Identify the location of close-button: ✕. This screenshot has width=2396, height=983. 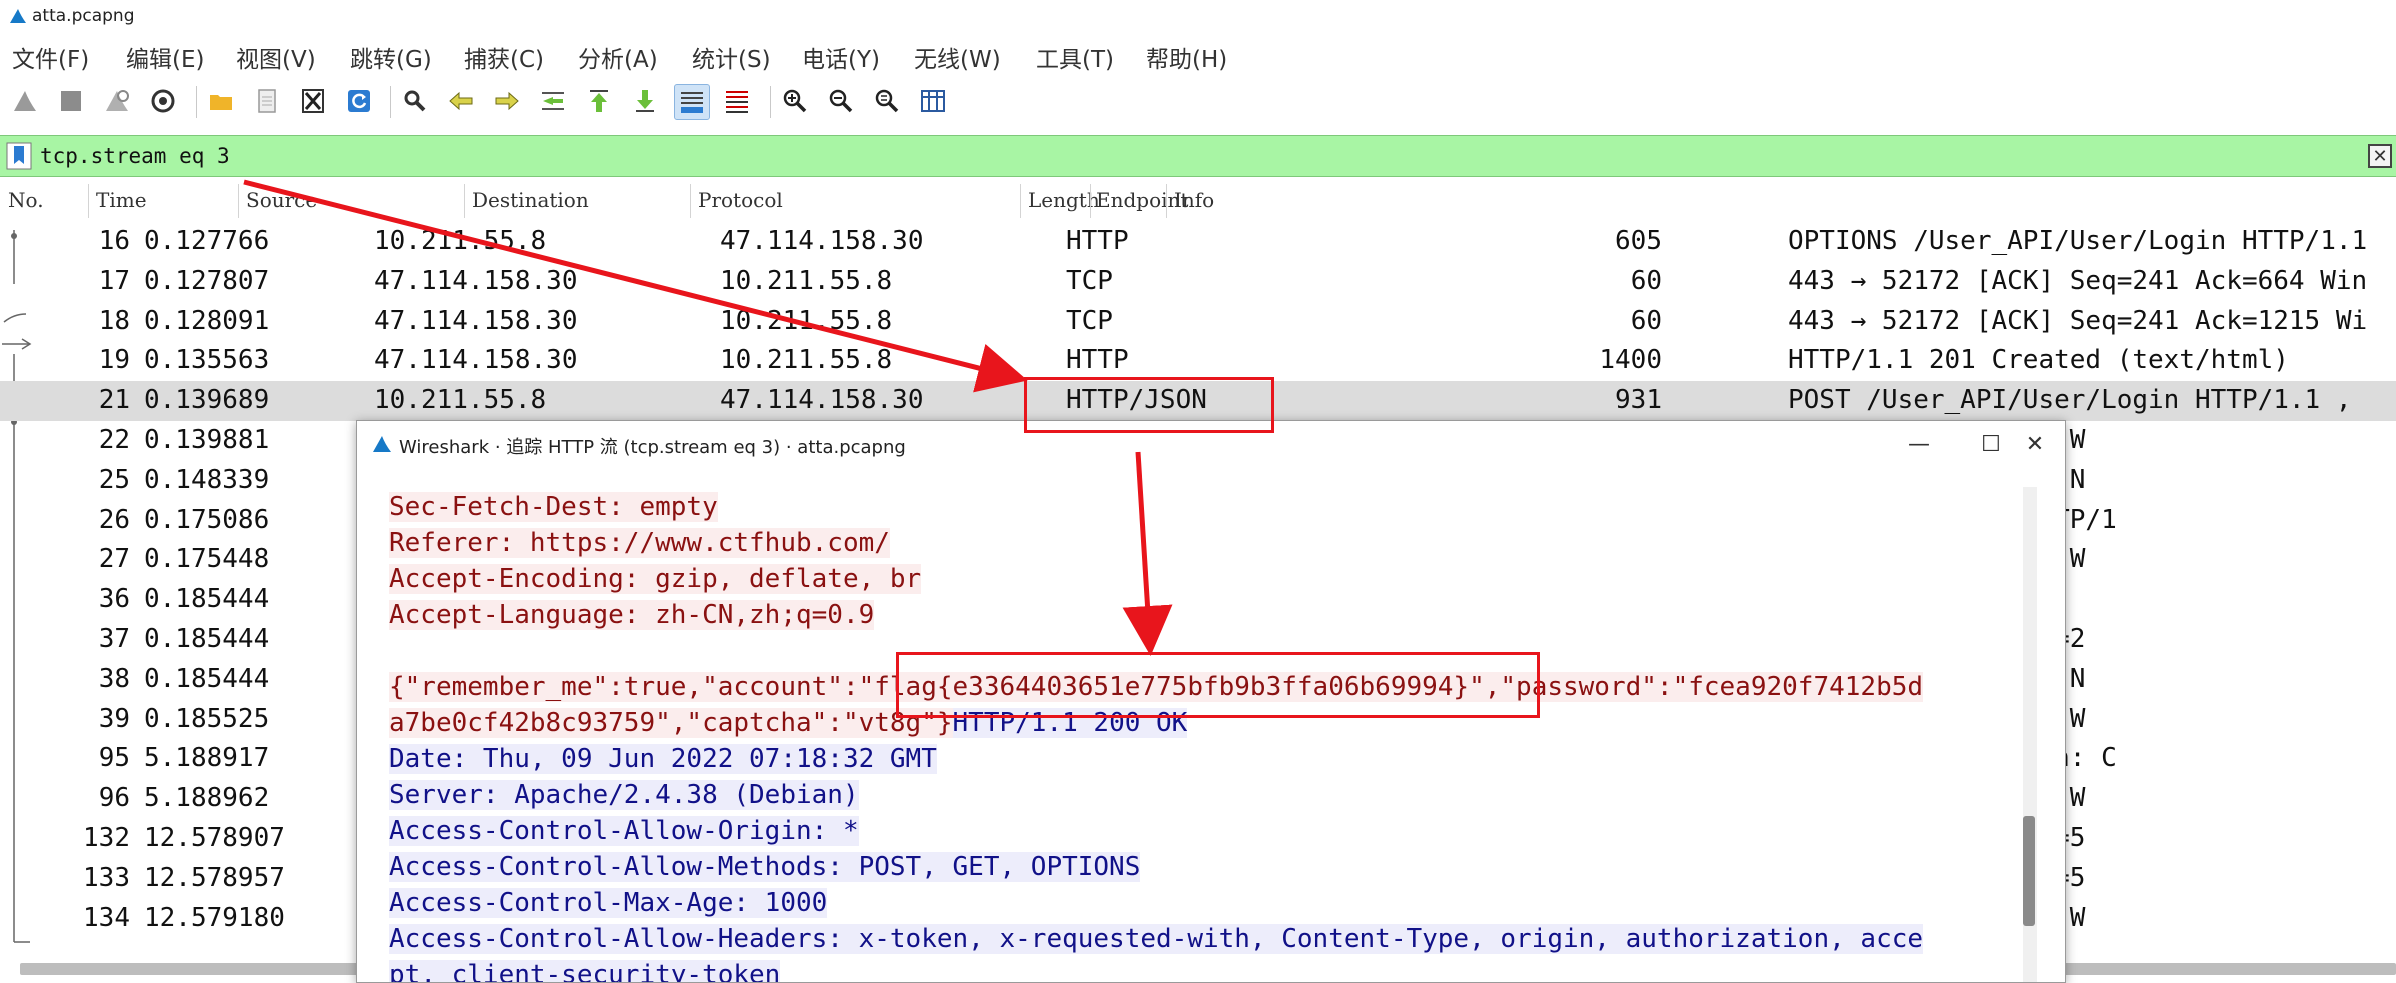
(2035, 444).